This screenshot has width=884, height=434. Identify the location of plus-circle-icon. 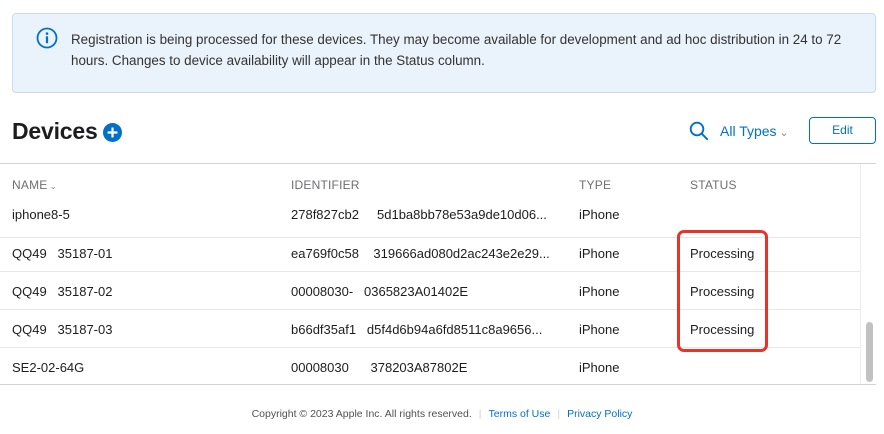
(112, 132).